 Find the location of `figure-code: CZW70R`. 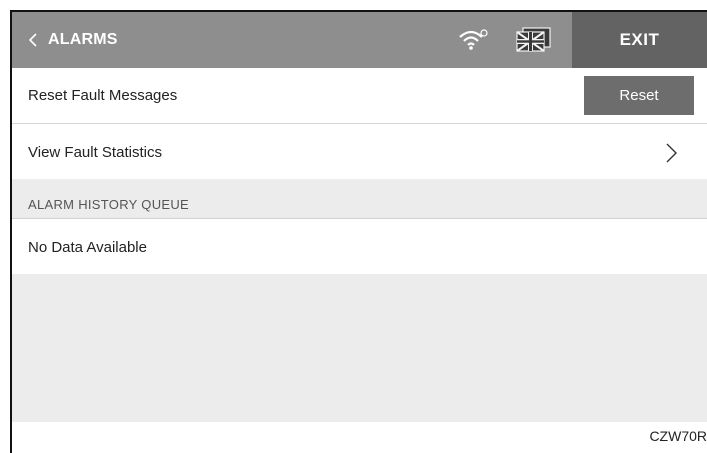

figure-code: CZW70R is located at coordinates (678, 436).